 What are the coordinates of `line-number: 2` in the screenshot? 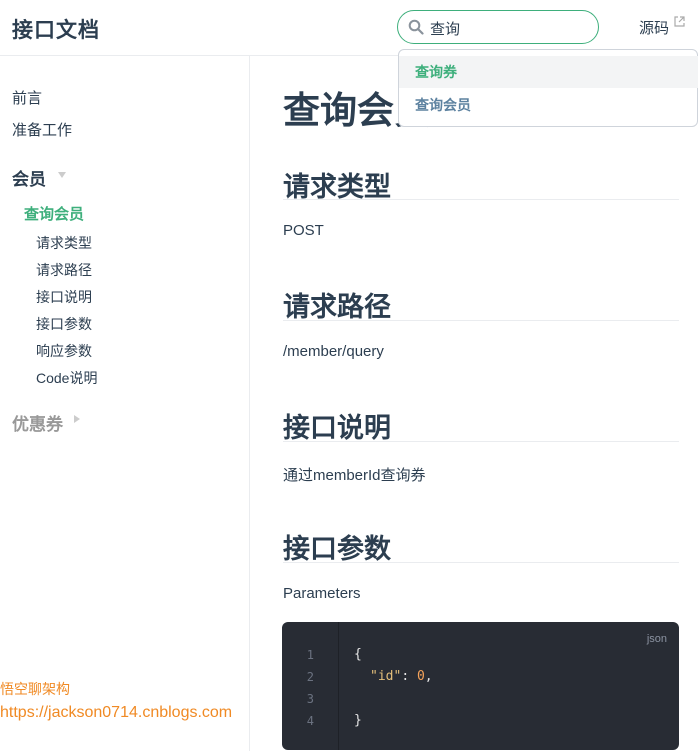 It's located at (310, 677).